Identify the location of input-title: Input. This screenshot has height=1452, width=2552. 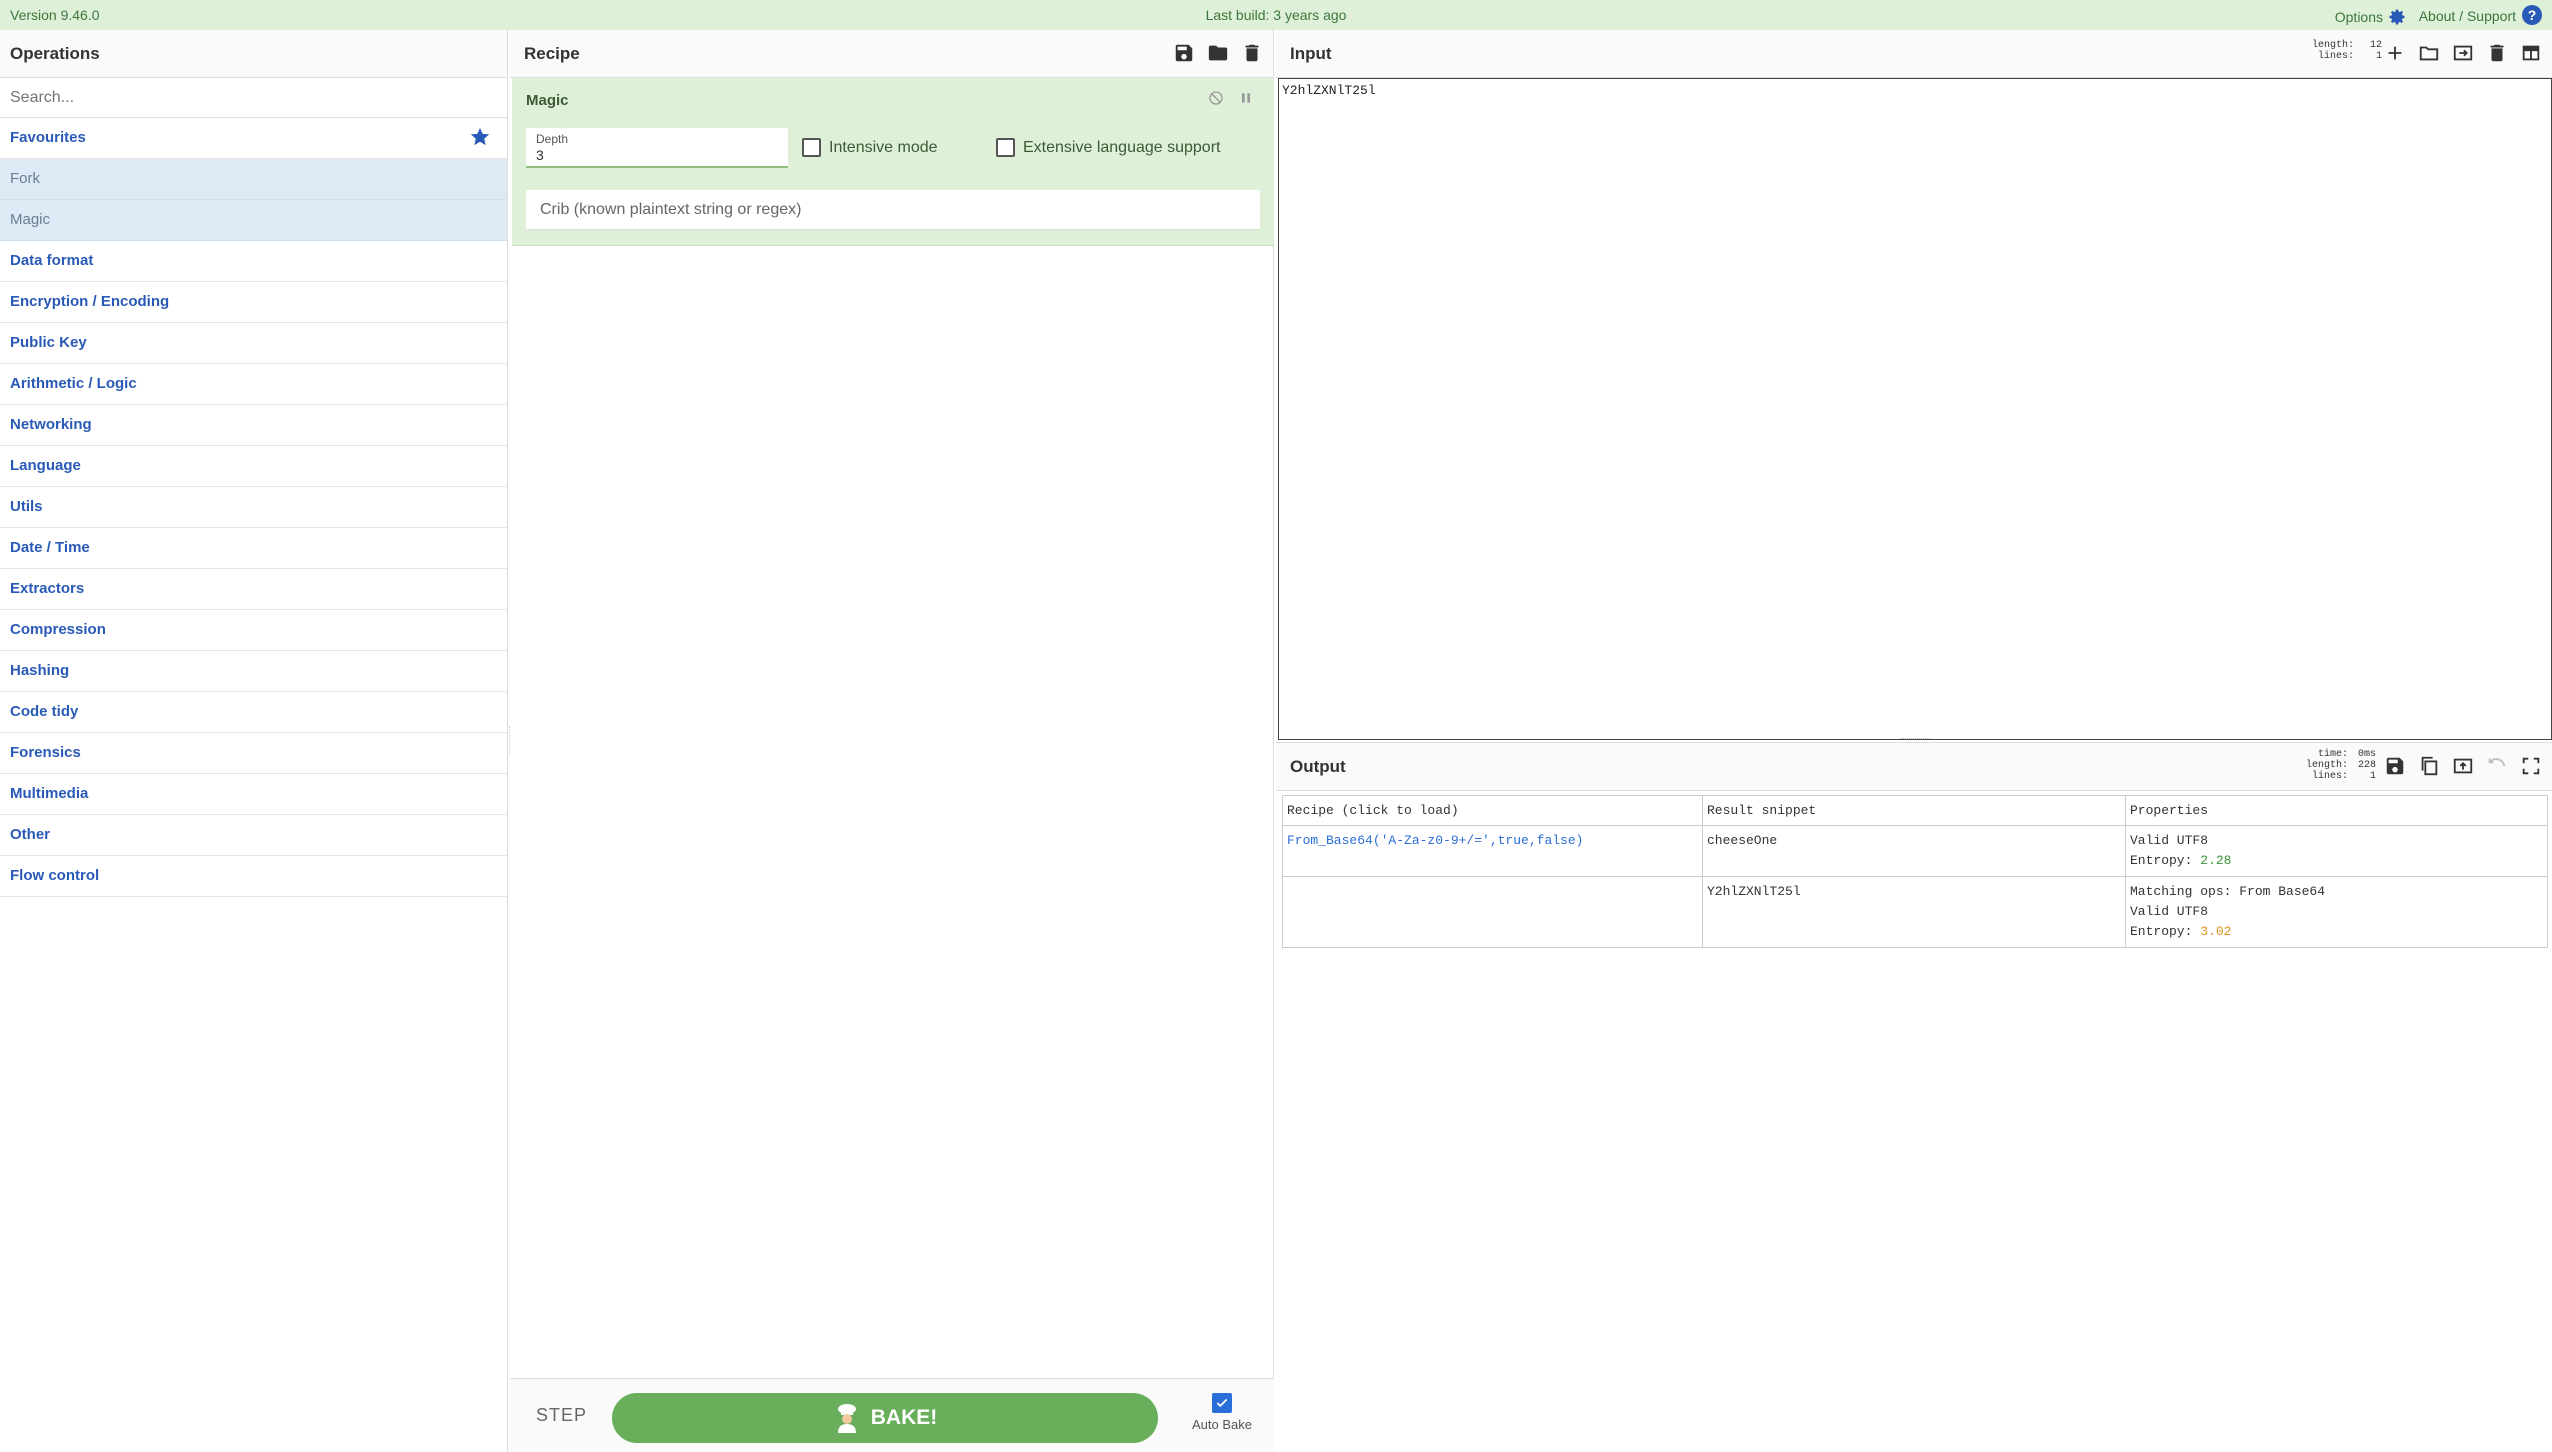
(1311, 53).